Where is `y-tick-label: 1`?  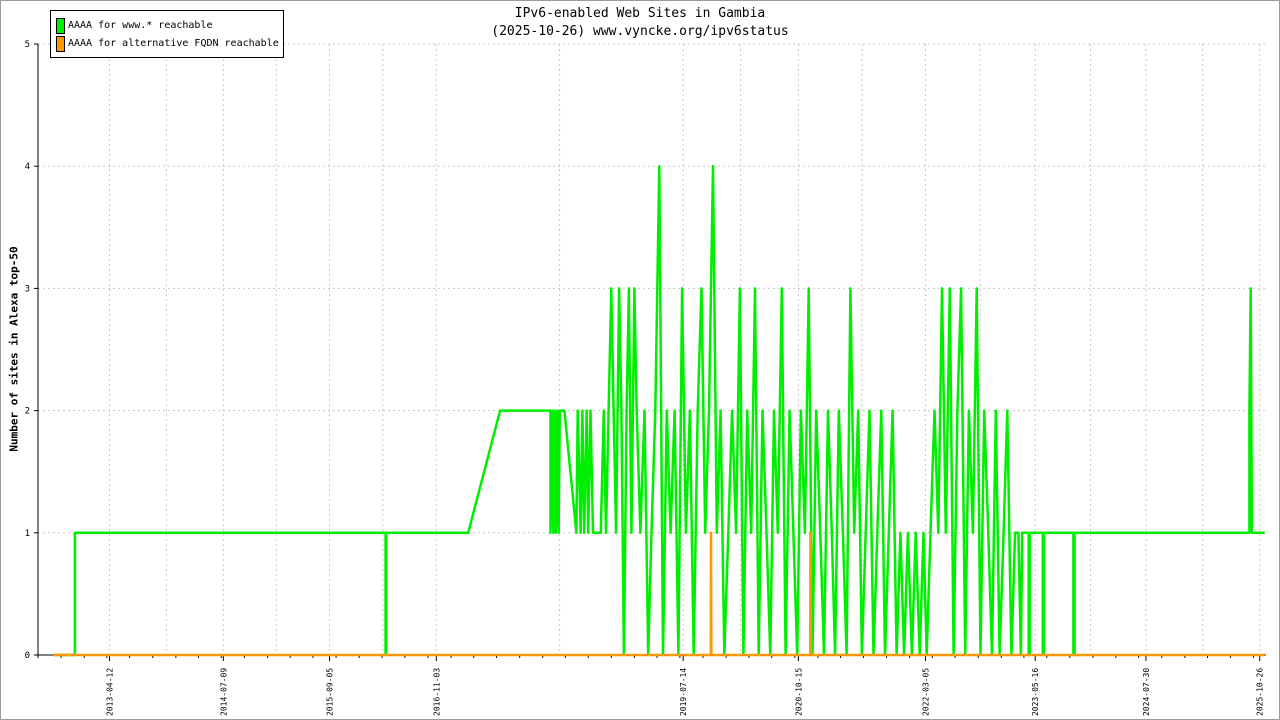
y-tick-label: 1 is located at coordinates (27, 534).